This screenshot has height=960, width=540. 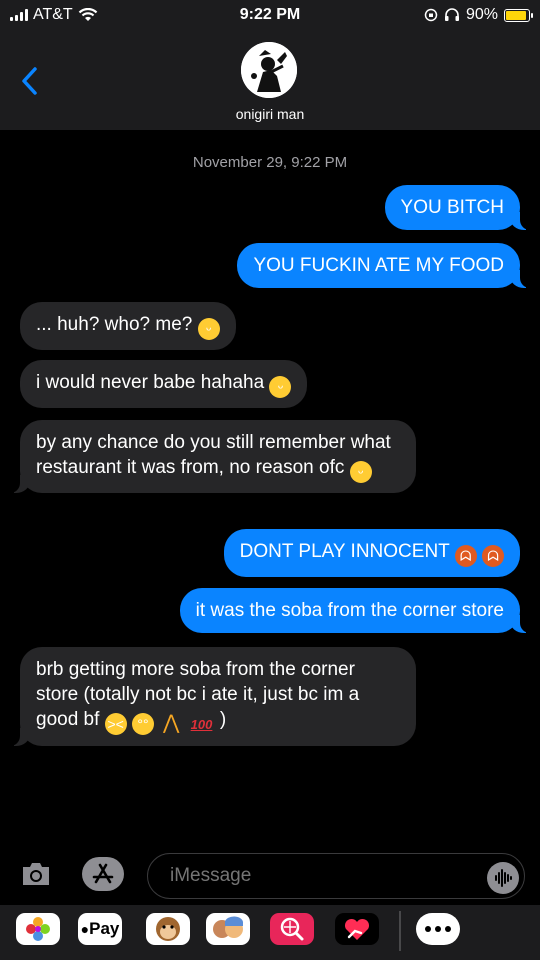 I want to click on apple-logo-icon: ●, so click(x=85, y=929).